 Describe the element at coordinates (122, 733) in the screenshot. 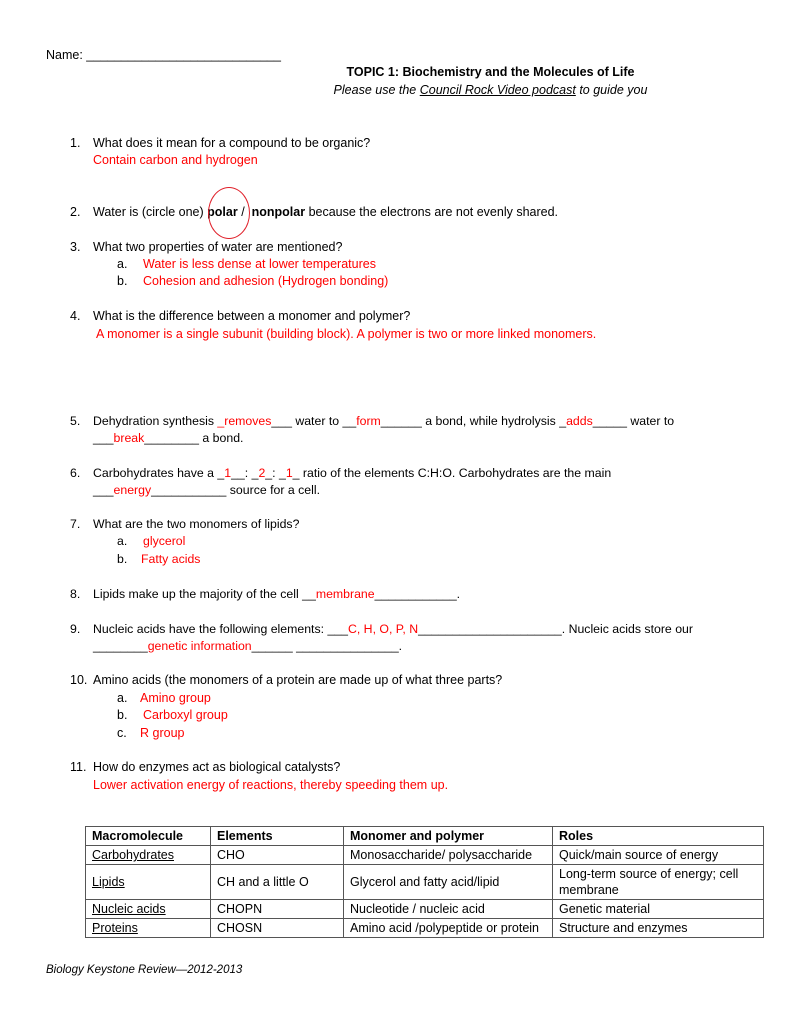

I see `sub-label: c.` at that location.